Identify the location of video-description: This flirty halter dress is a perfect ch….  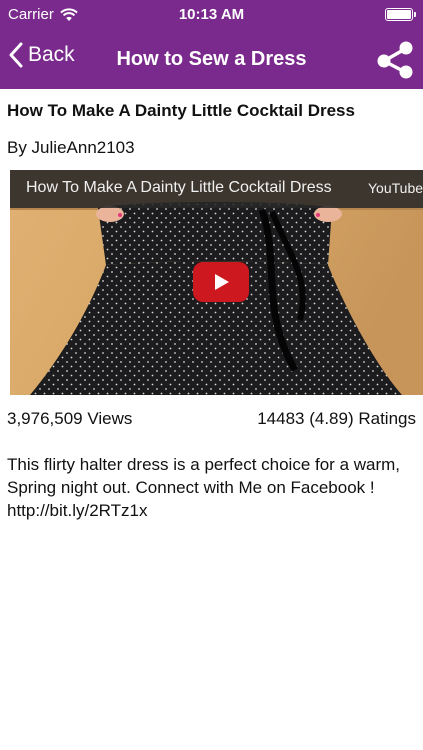
(204, 487).